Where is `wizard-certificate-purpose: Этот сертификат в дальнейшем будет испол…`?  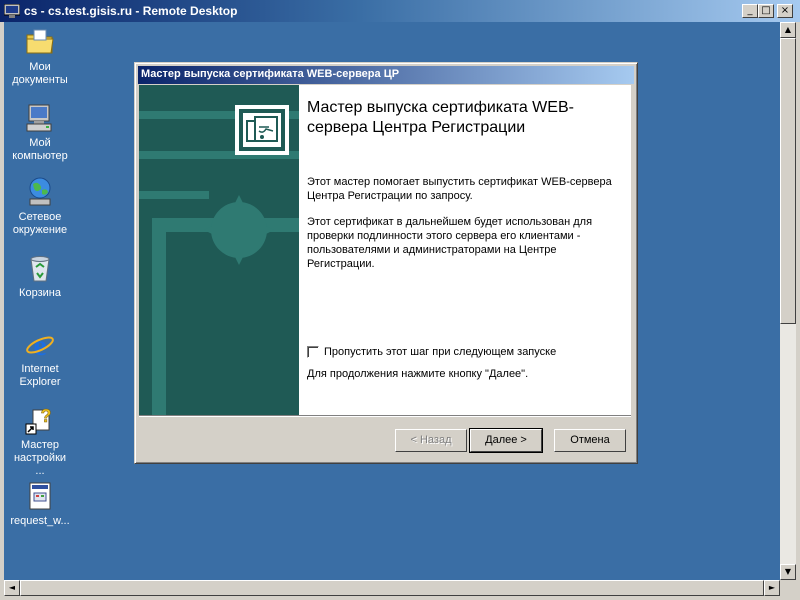 wizard-certificate-purpose: Этот сертификат в дальнейшем будет испол… is located at coordinates (450, 243).